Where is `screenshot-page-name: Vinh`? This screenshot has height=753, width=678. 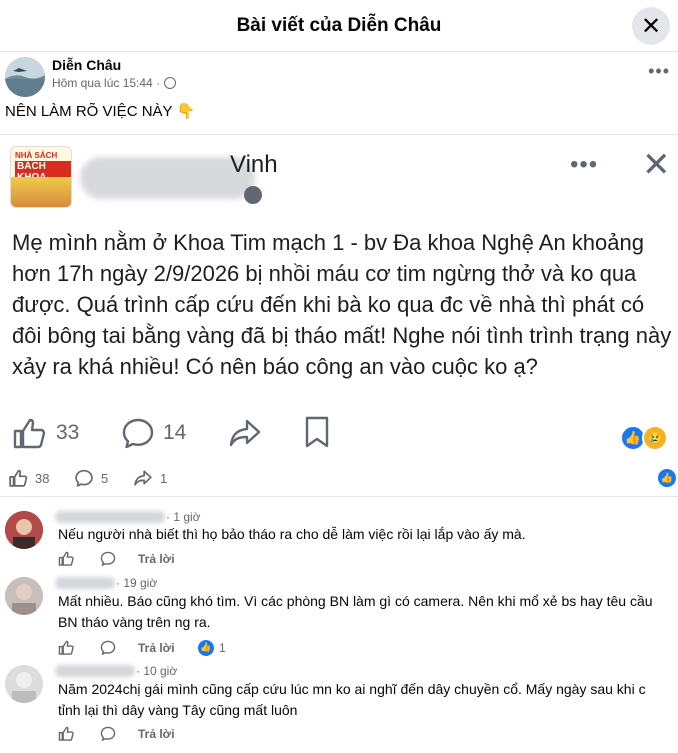
screenshot-page-name: Vinh is located at coordinates (254, 164).